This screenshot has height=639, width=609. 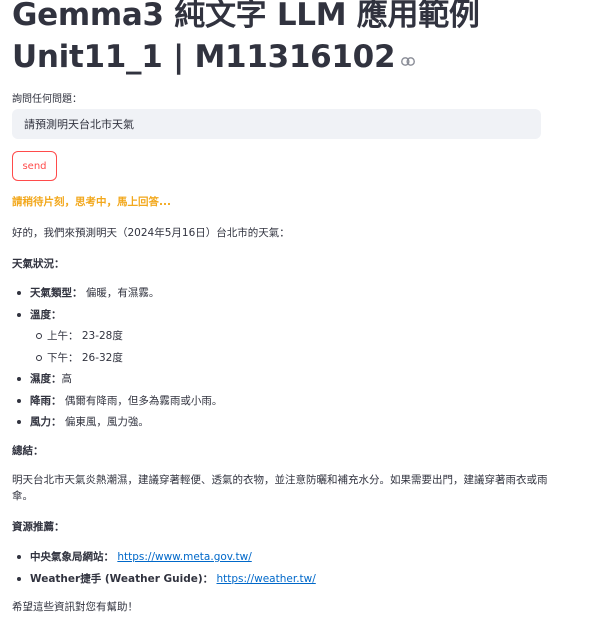 What do you see at coordinates (63, 336) in the screenshot?
I see `item-label: 上午：` at bounding box center [63, 336].